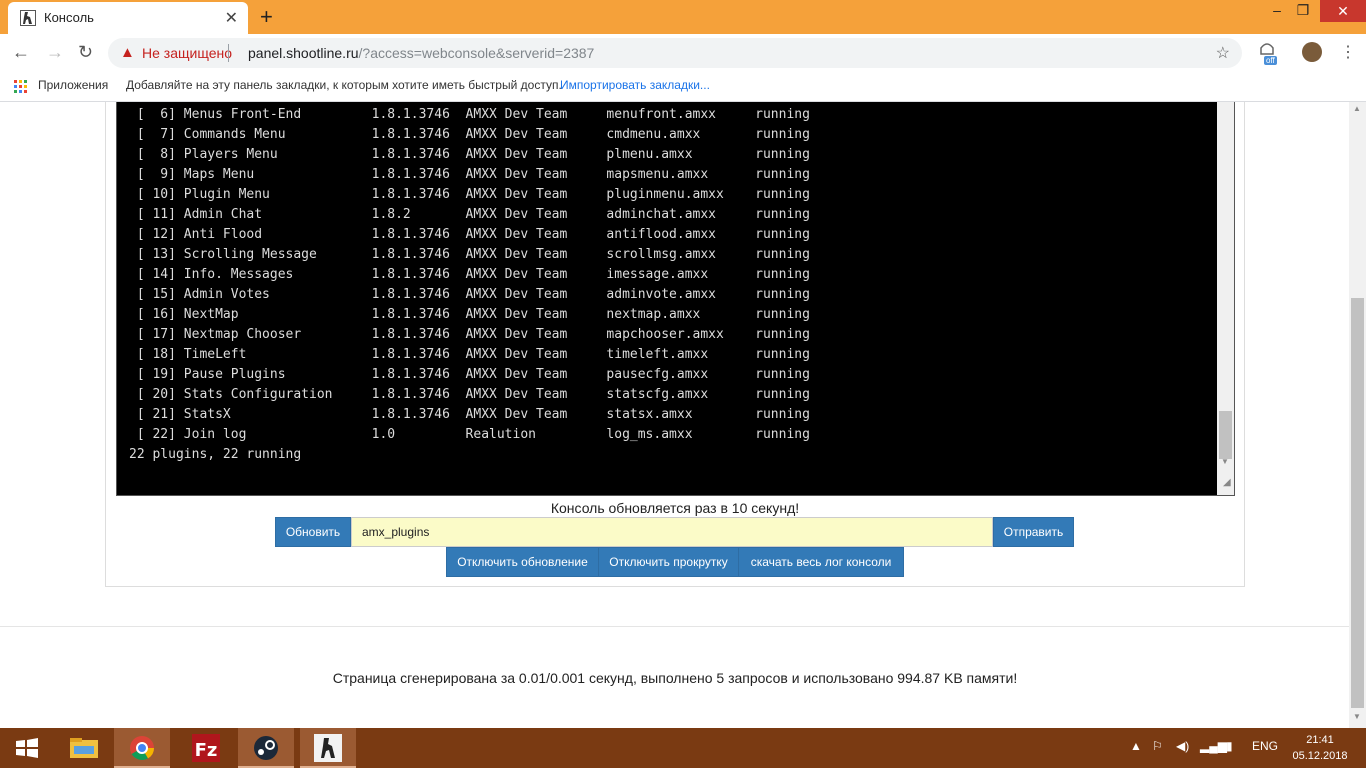 The image size is (1366, 771). What do you see at coordinates (266, 748) in the screenshot?
I see `steam-icon` at bounding box center [266, 748].